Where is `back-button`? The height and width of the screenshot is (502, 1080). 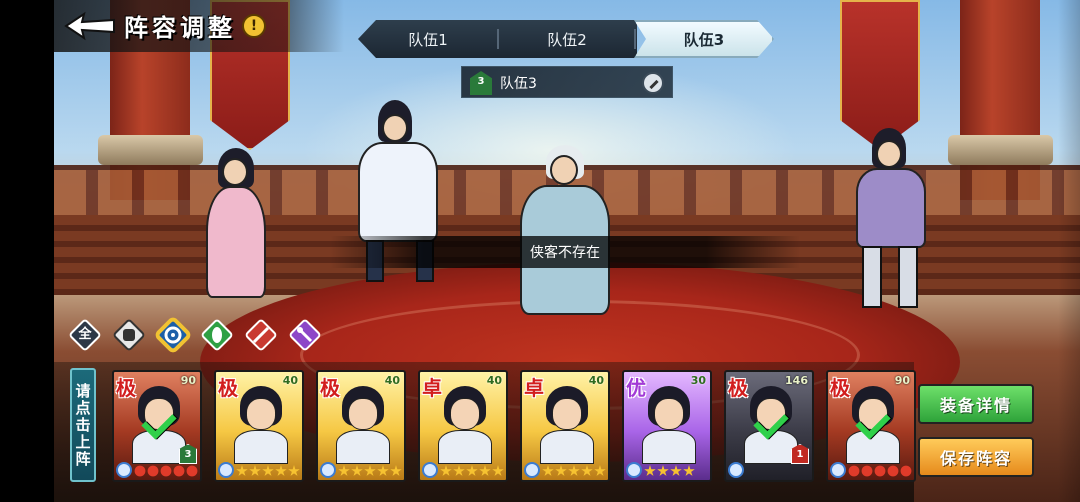
back-button is located at coordinates (90, 26).